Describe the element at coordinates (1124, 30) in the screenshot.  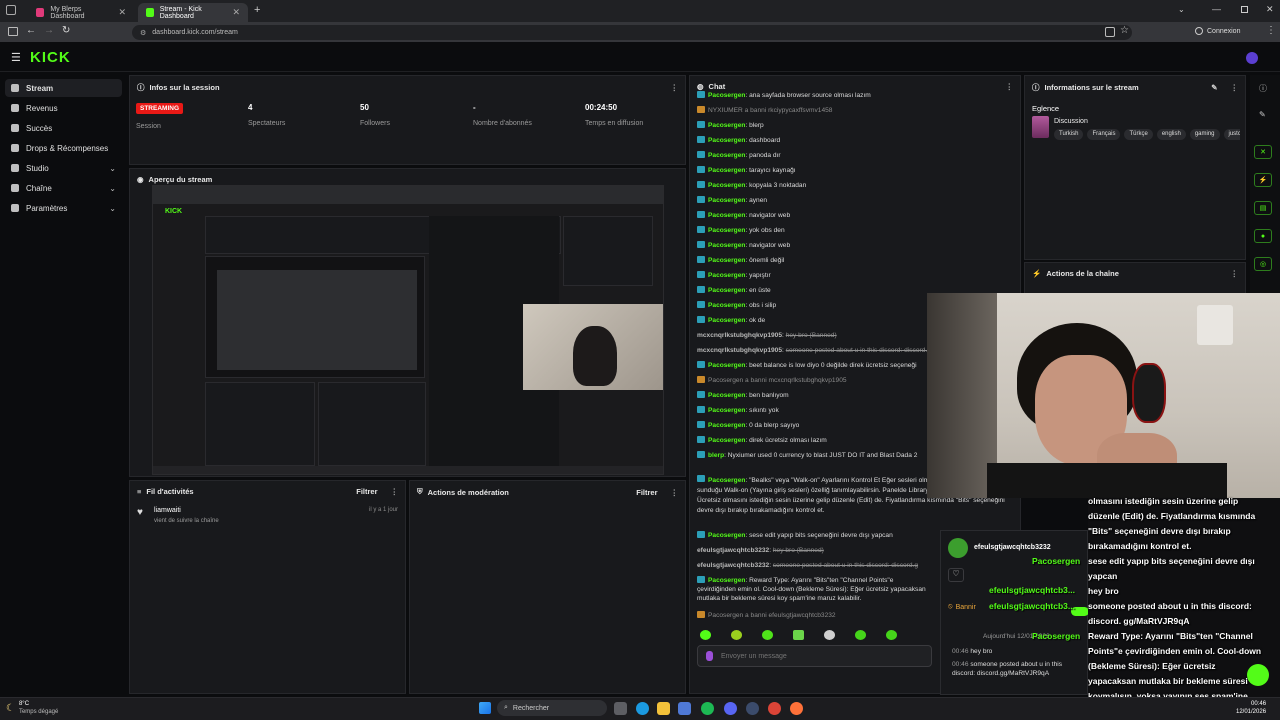
I see `bookmark-star-icon: ☆` at that location.